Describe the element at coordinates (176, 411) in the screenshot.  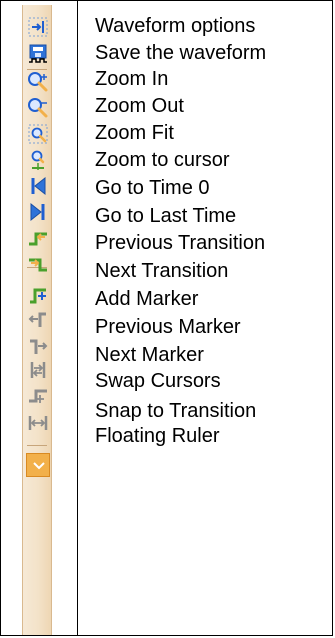
I see `description-snap-to-transition: Snap to Transition` at that location.